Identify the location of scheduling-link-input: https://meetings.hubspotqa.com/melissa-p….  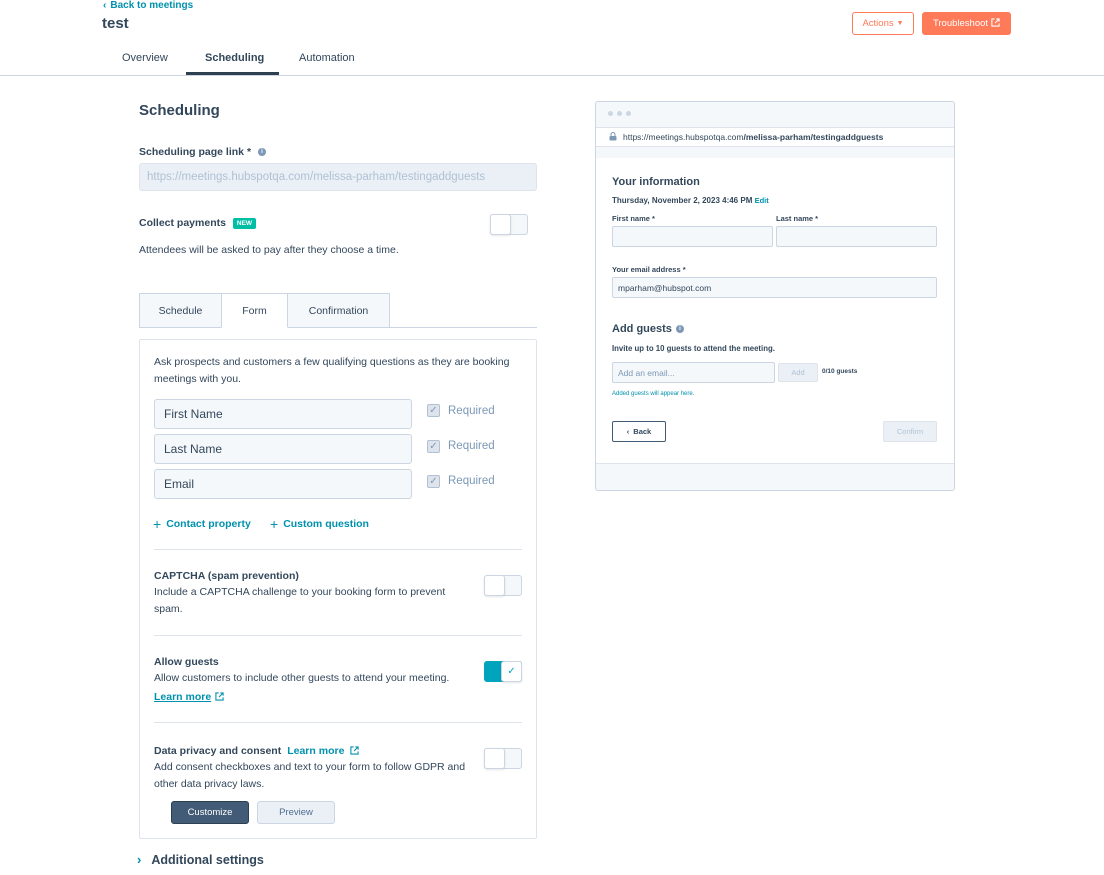
(338, 177).